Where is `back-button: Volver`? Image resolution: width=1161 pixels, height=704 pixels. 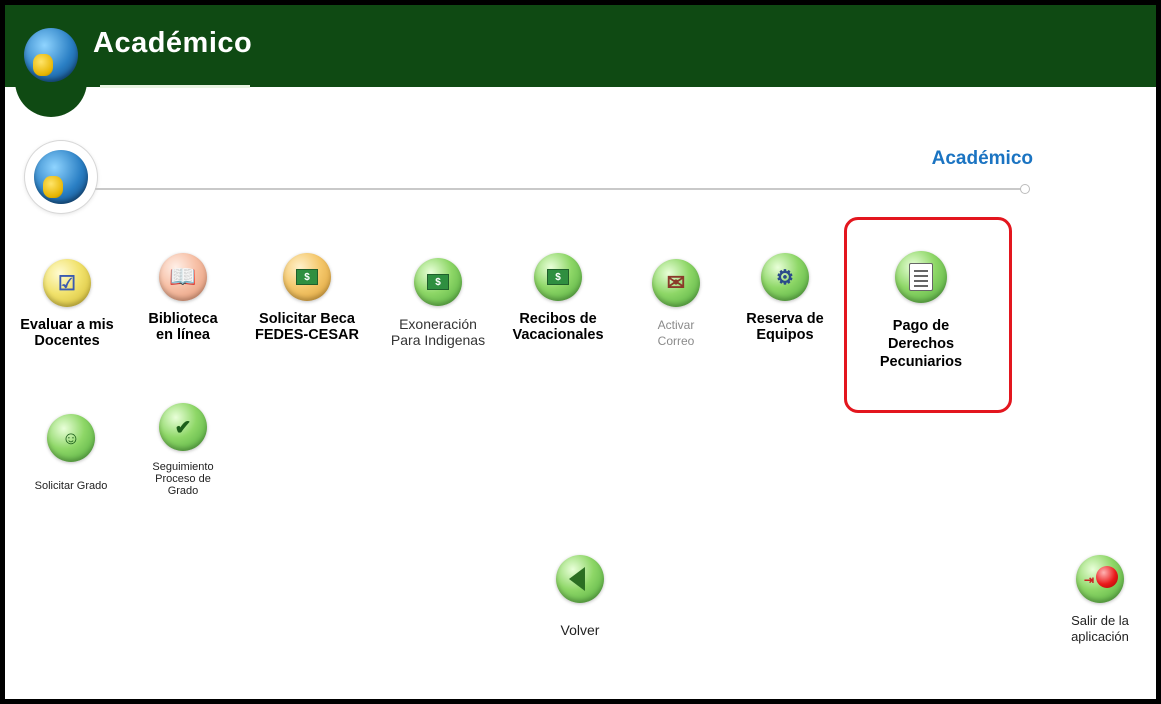
back-button: Volver is located at coordinates (580, 596).